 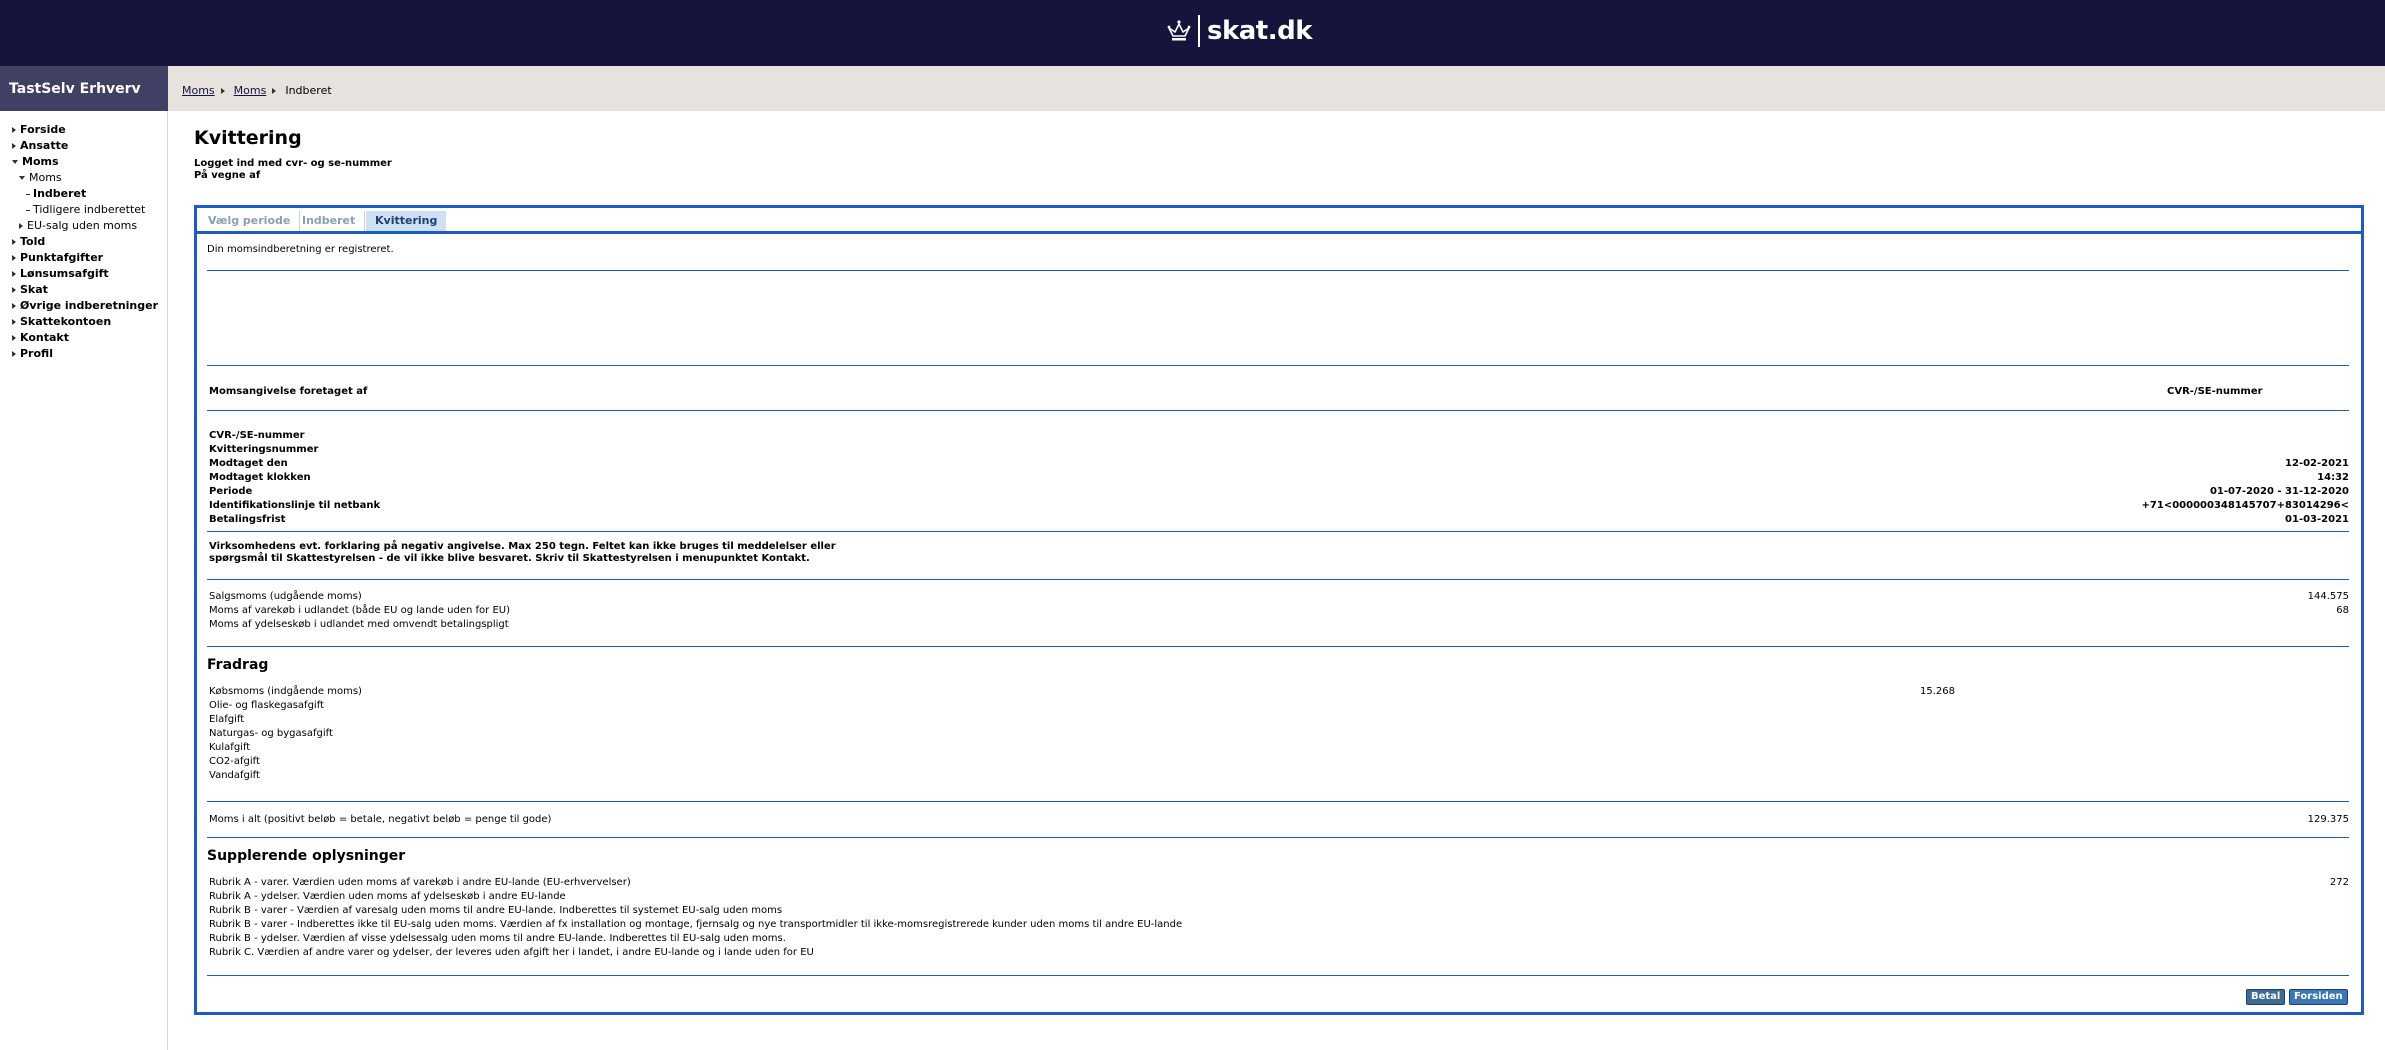 What do you see at coordinates (250, 221) in the screenshot?
I see `tab-vaelg-periode: Vælg periode` at bounding box center [250, 221].